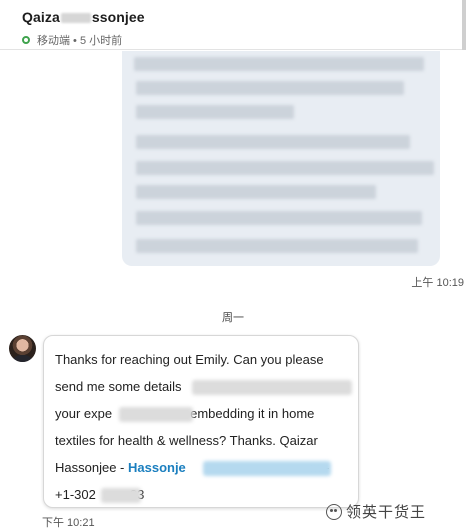 The image size is (466, 532). What do you see at coordinates (437, 283) in the screenshot?
I see `outgoing-message-time: 上午 10:19` at bounding box center [437, 283].